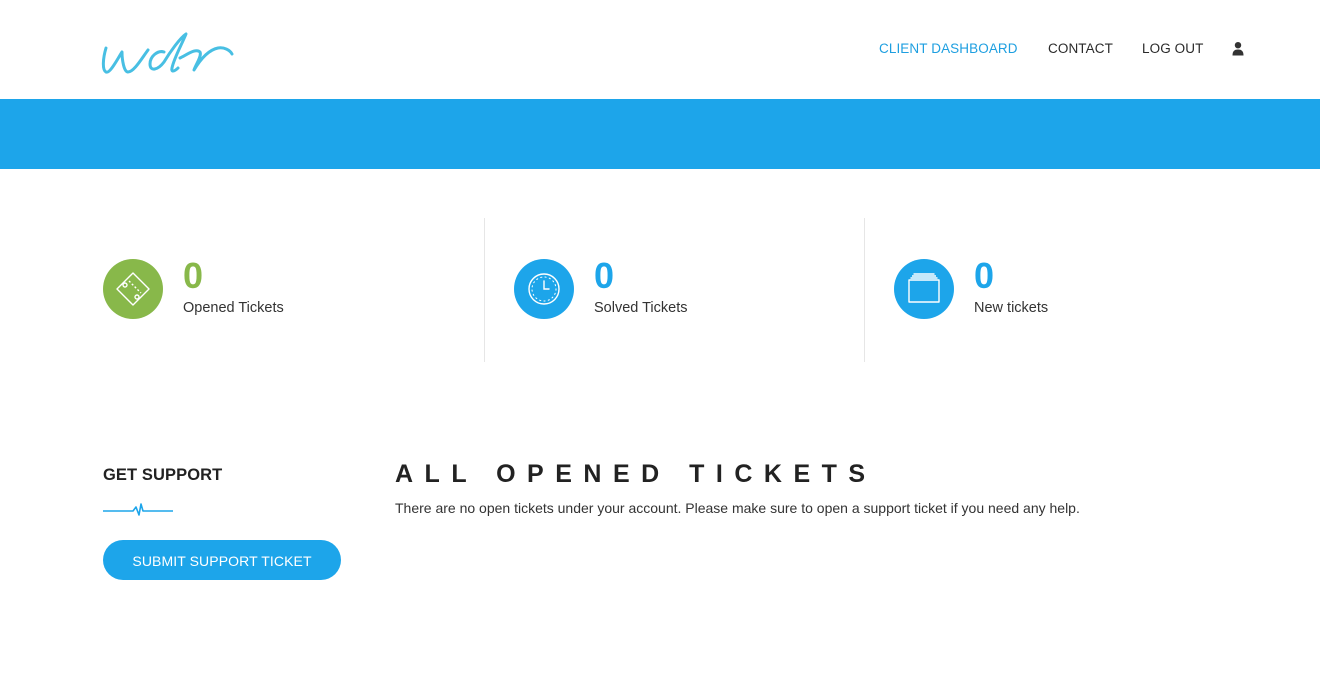 This screenshot has height=696, width=1320. Describe the element at coordinates (133, 289) in the screenshot. I see `ticket-icon` at that location.